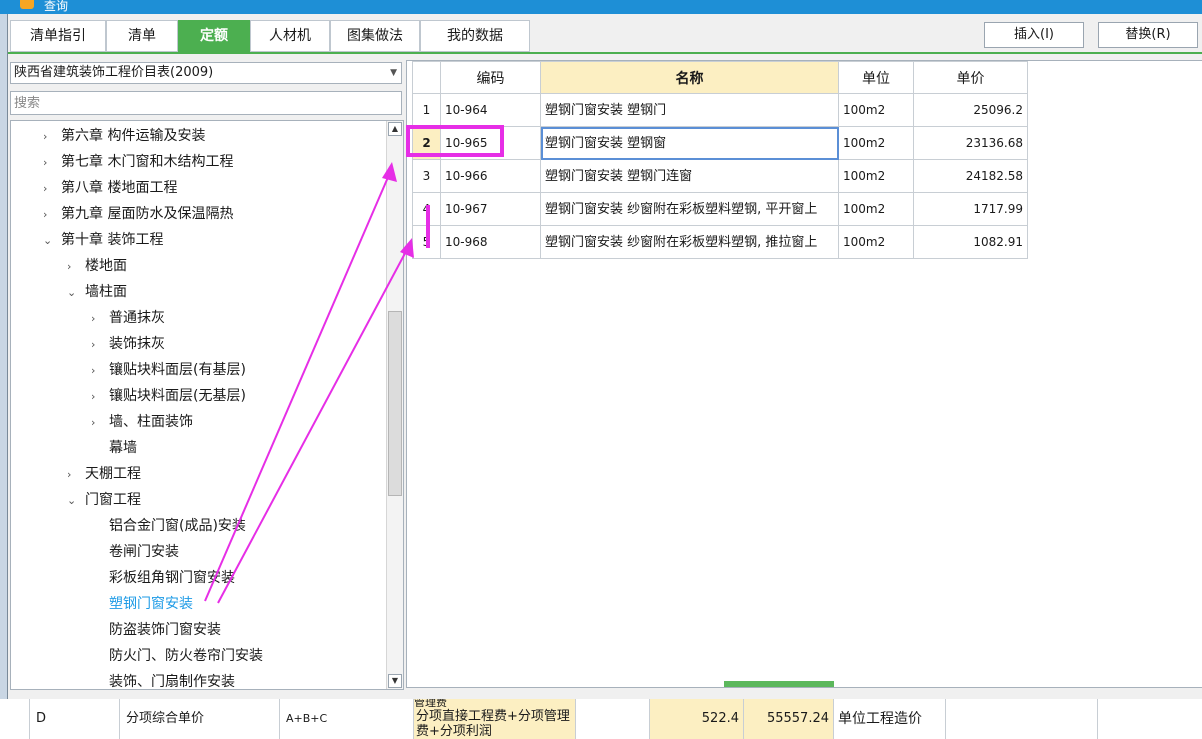 The width and height of the screenshot is (1202, 739). I want to click on tree-item: › 镶贴块料面层(有基层), so click(168, 370).